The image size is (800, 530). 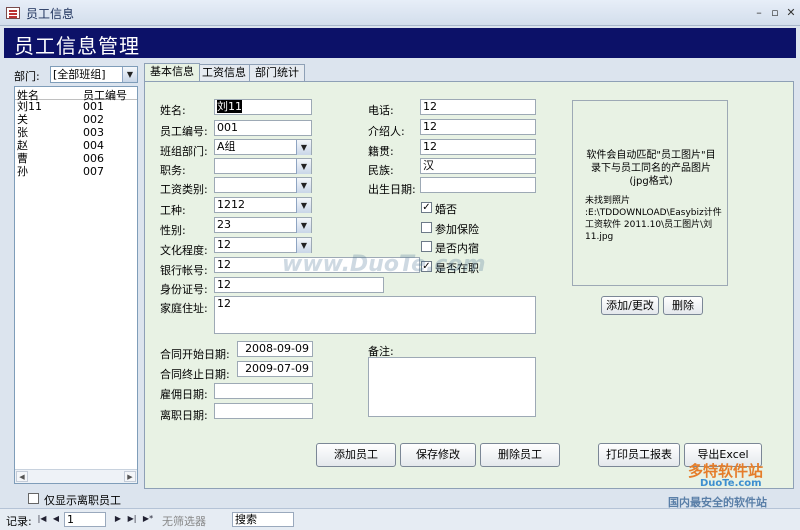 I want to click on bank-label: 银行帐号:, so click(x=184, y=270).